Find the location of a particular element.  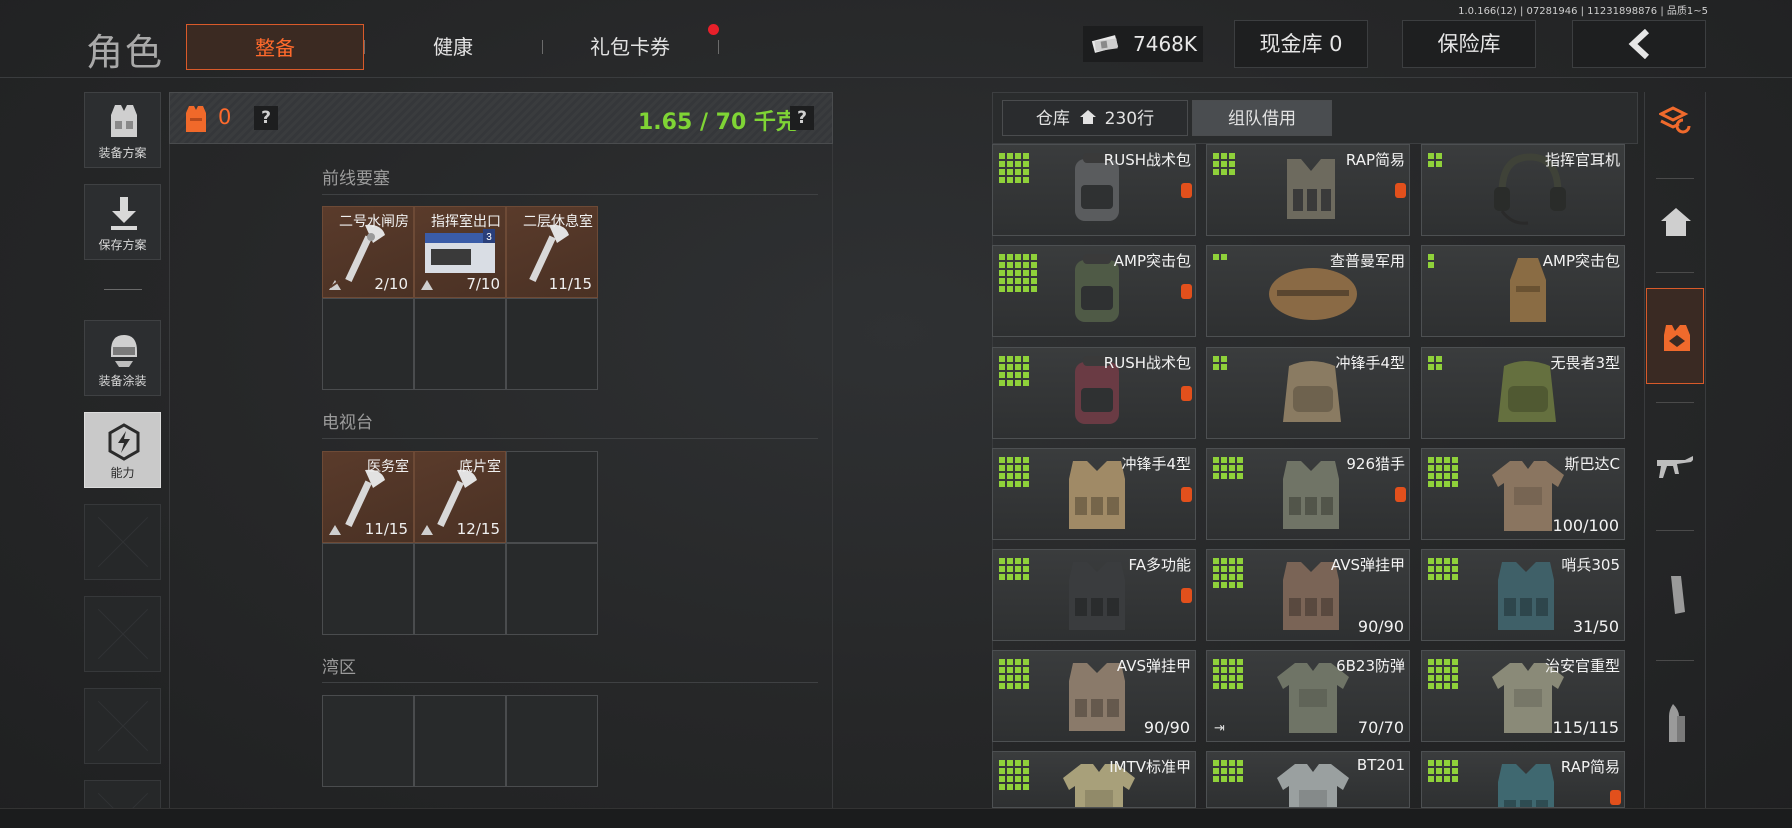

storage-item: 926猎手 is located at coordinates (1308, 494).